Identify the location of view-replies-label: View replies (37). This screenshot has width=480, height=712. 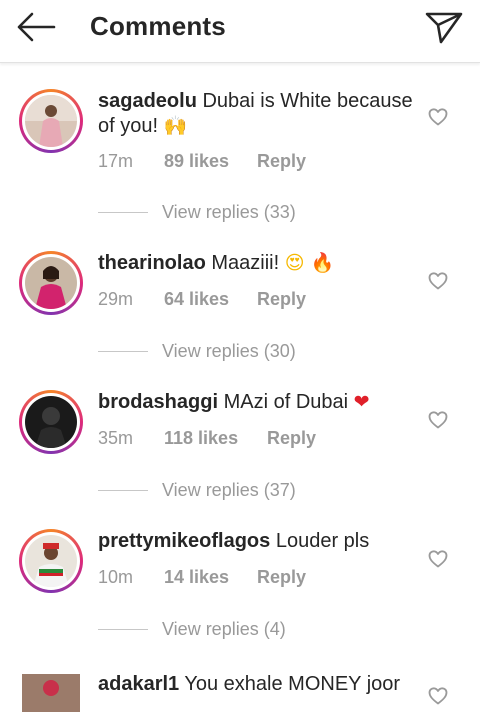
(229, 490).